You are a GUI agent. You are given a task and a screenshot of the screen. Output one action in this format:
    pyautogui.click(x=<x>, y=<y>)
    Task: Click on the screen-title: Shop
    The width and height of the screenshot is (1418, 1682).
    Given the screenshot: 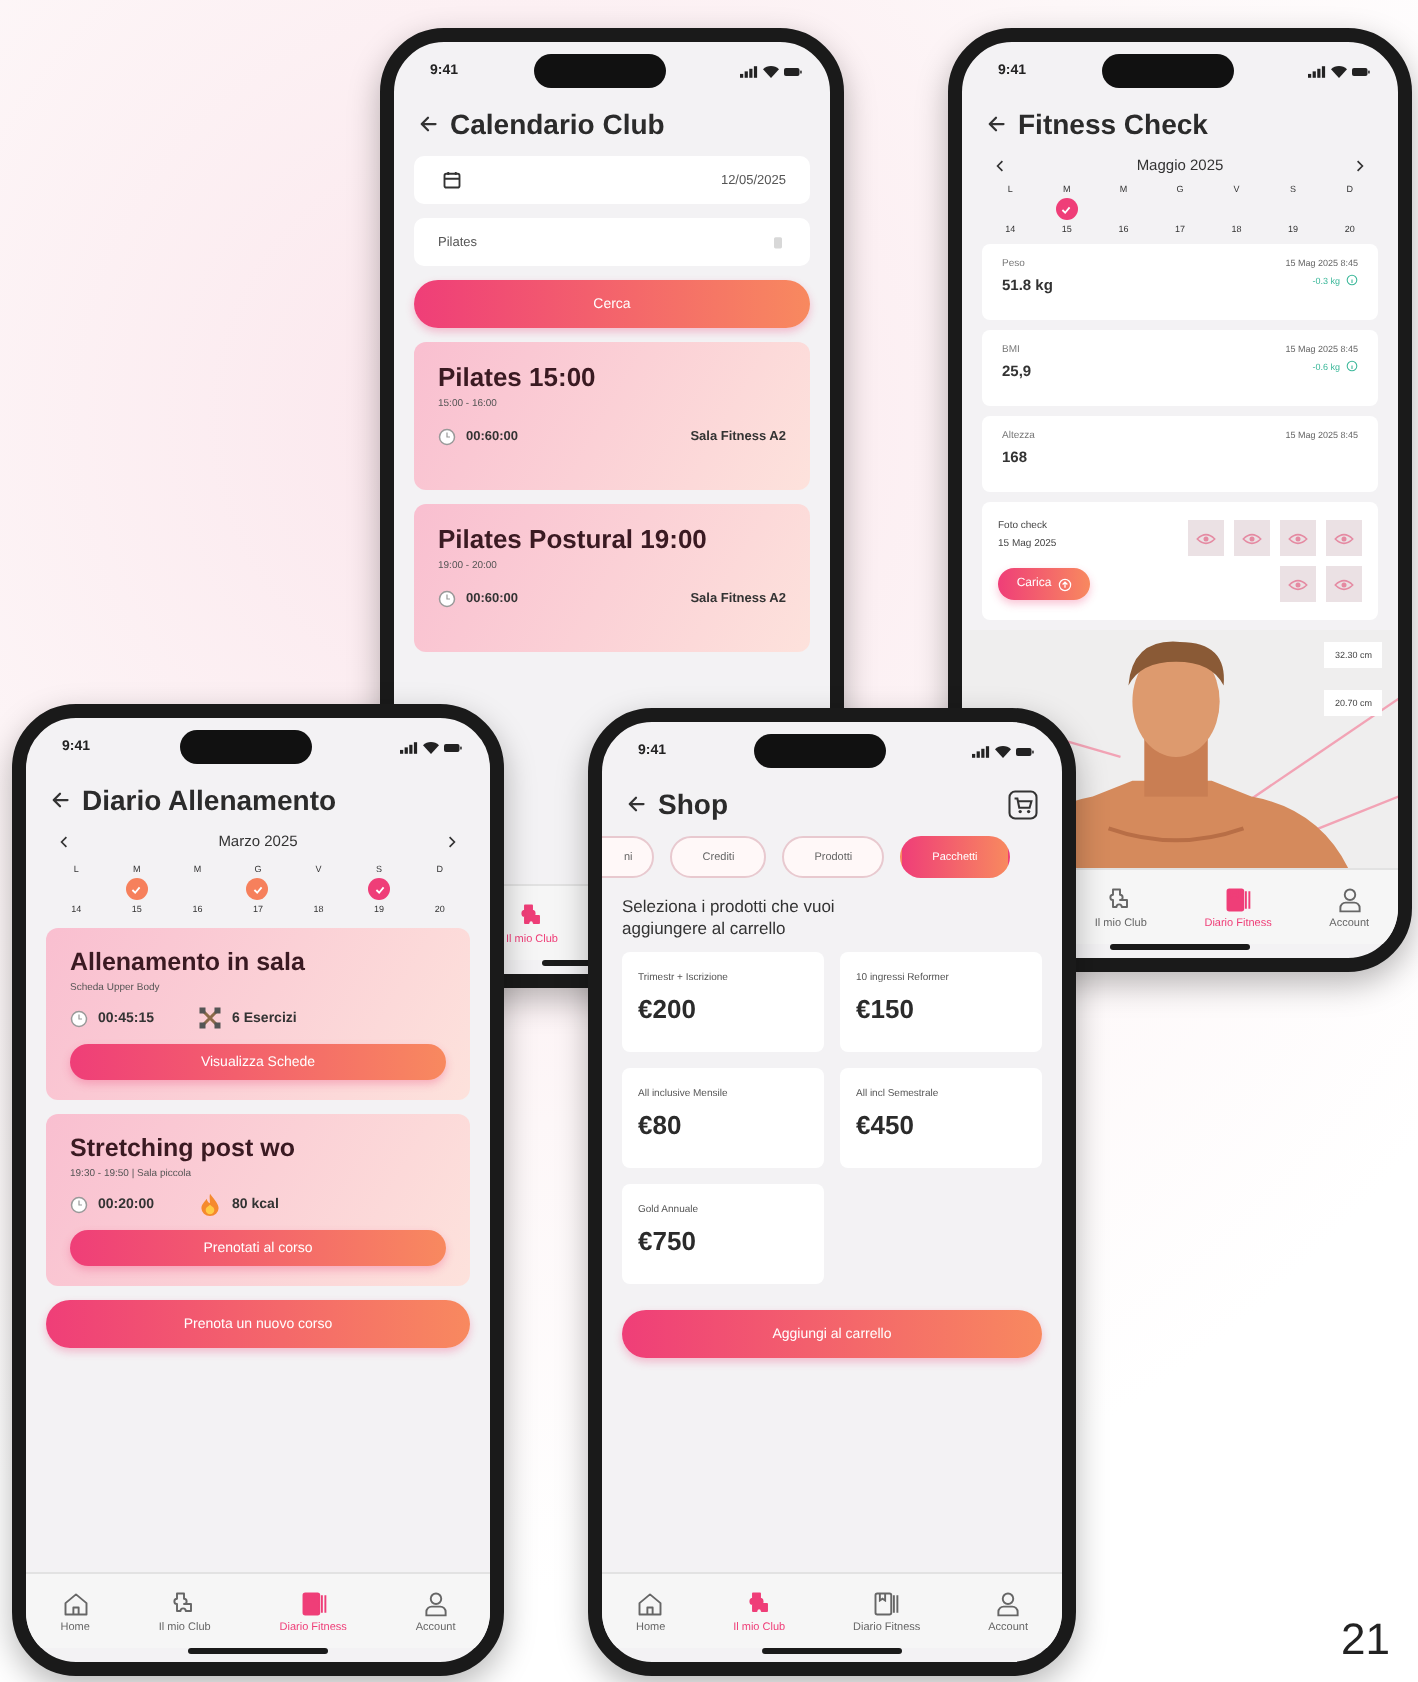 What is the action you would take?
    pyautogui.click(x=693, y=804)
    